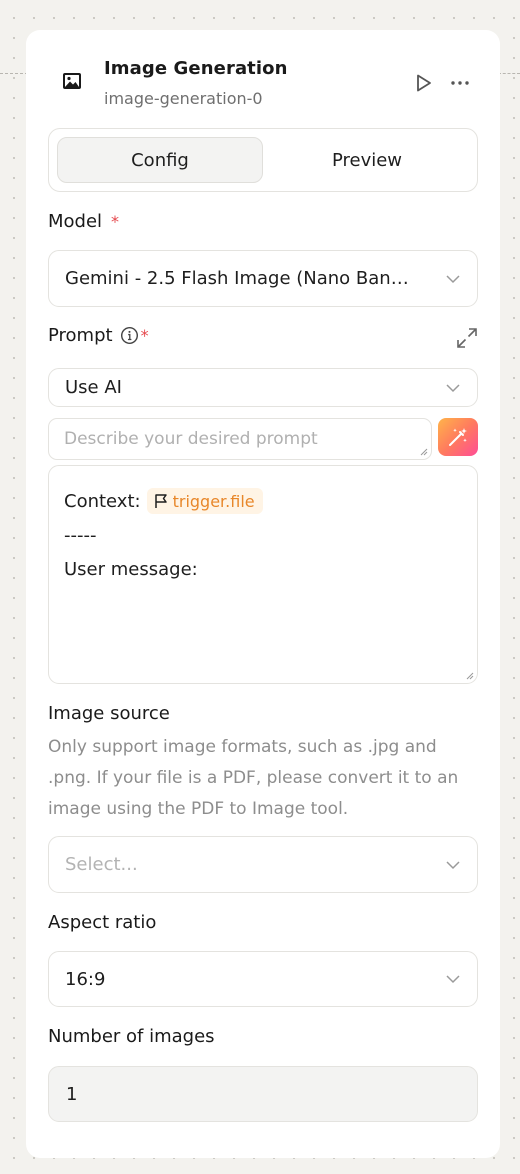 The height and width of the screenshot is (1174, 520). I want to click on context-line: Context: trigger.file, so click(263, 501).